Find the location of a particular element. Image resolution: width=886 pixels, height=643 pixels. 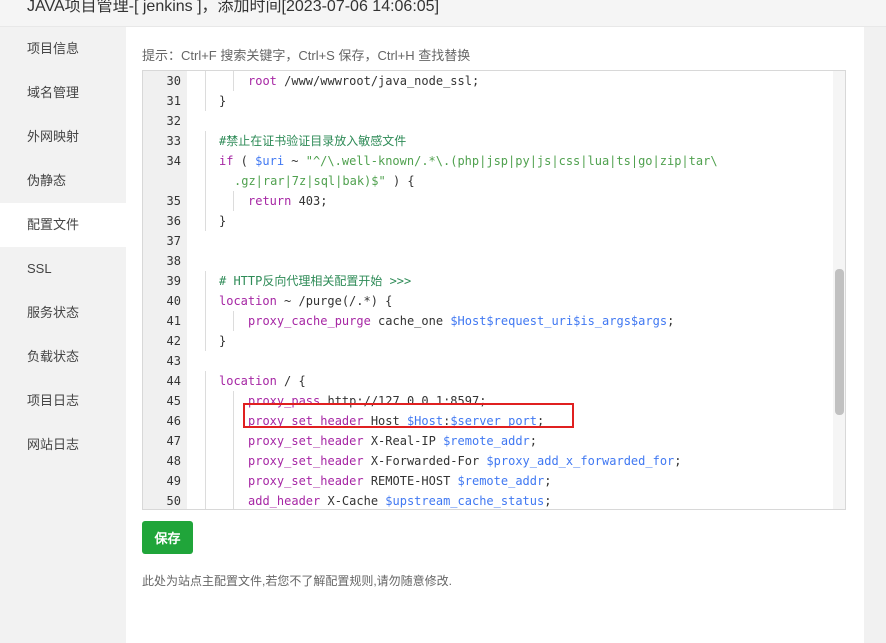

code-text: # HTTP反向代理相关配置开始 >>> is located at coordinates (315, 281).